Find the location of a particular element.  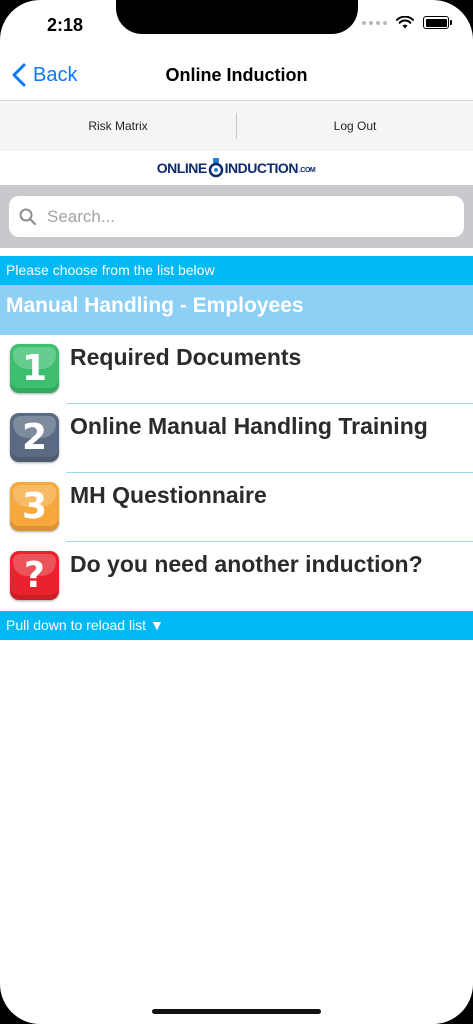

logo-suffix: .COM is located at coordinates (307, 170).